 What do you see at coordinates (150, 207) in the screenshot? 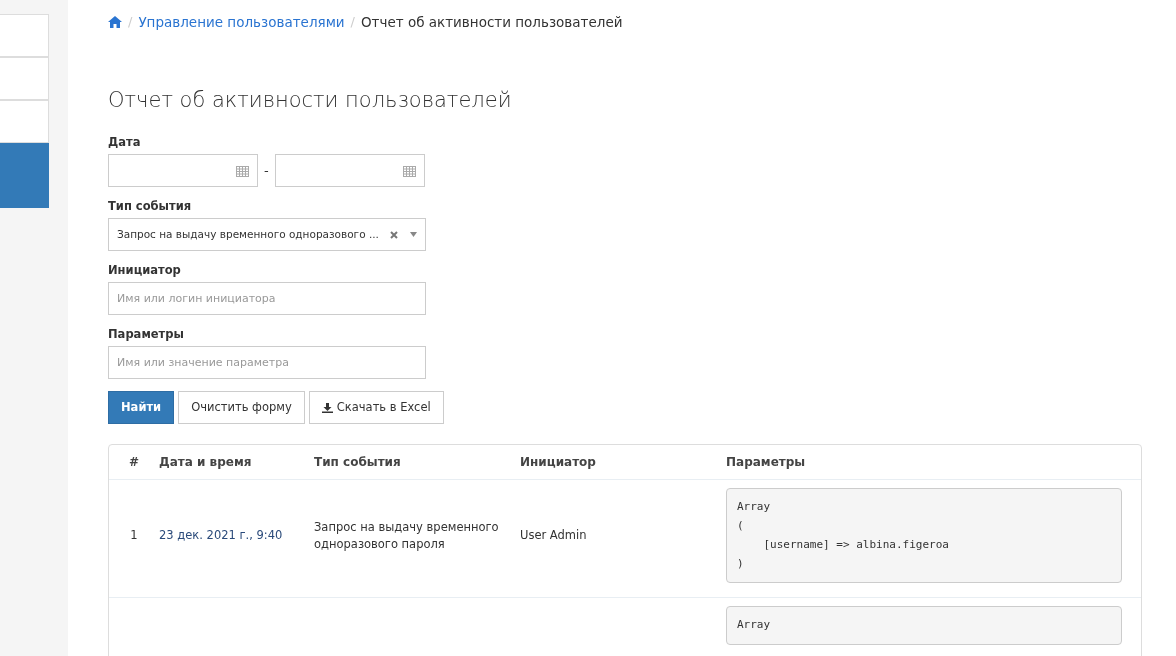
I see `field-label: Тип события` at bounding box center [150, 207].